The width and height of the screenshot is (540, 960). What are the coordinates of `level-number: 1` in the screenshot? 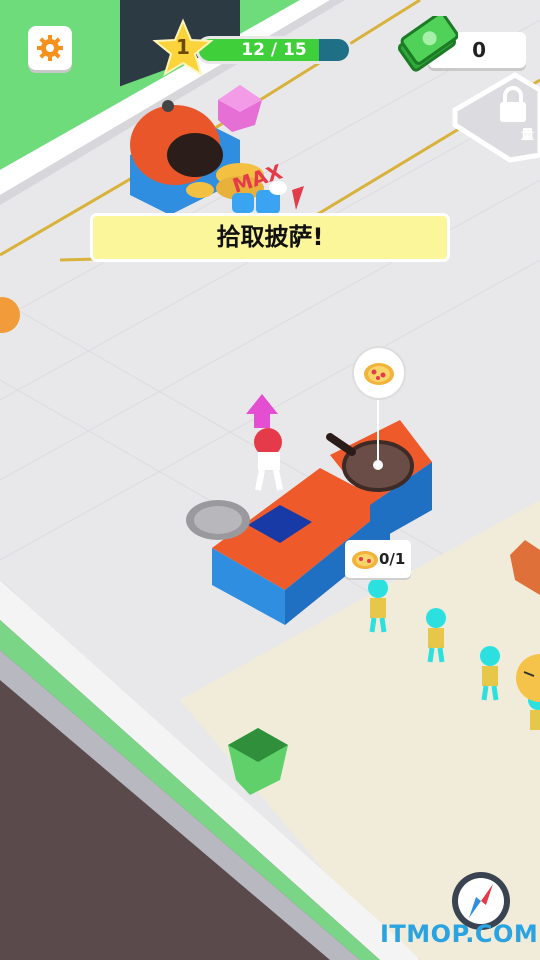 It's located at (183, 47).